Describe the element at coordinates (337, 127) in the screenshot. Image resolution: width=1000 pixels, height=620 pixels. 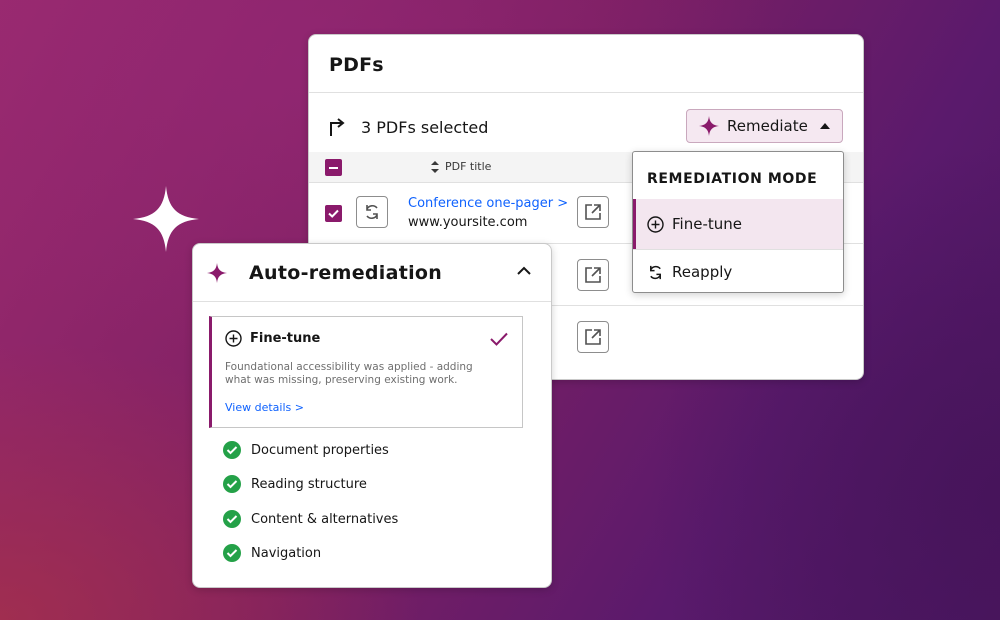
I see `turn-right-arrow-icon` at that location.